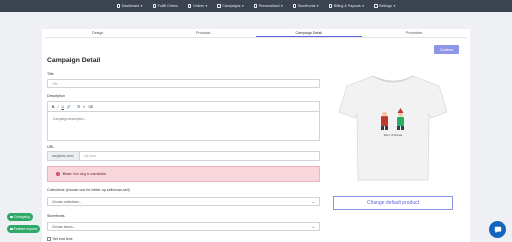  I want to click on change-default-product-button: Change default product, so click(393, 203).